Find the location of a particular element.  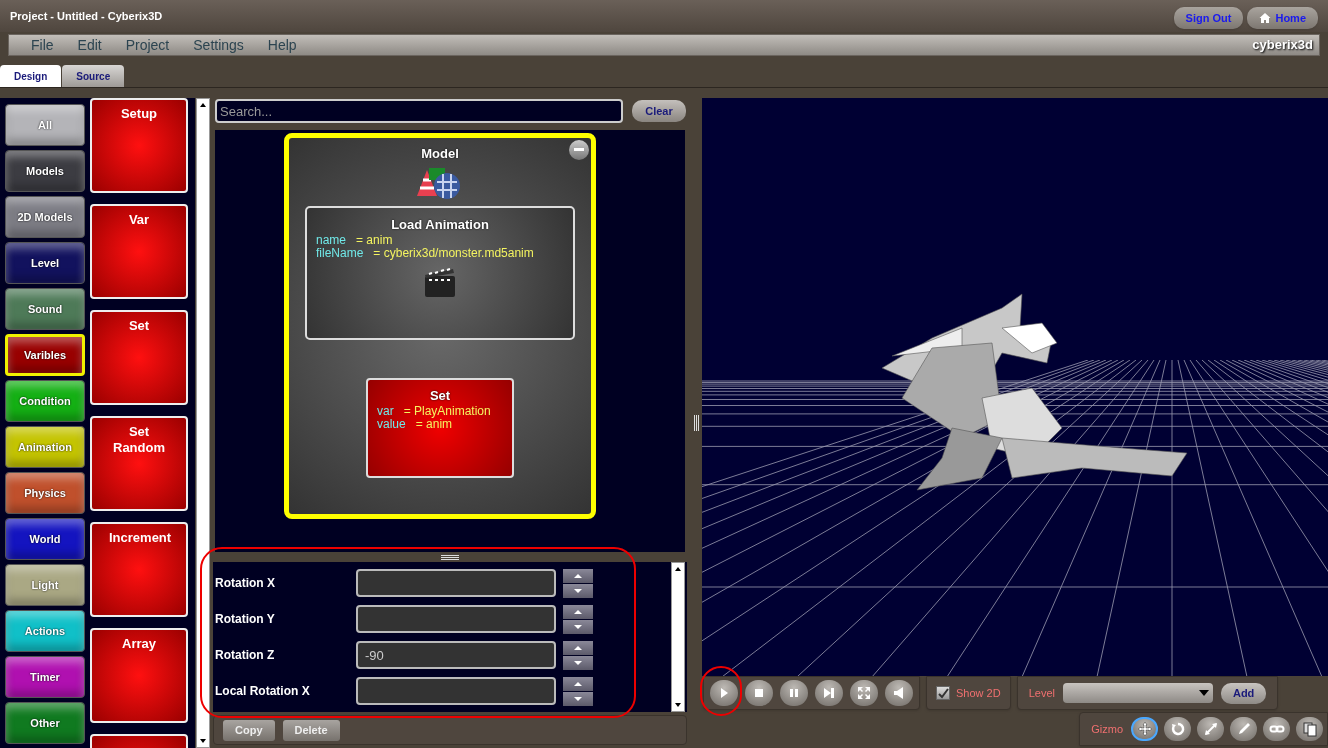

menu-item: Edit is located at coordinates (89, 45).